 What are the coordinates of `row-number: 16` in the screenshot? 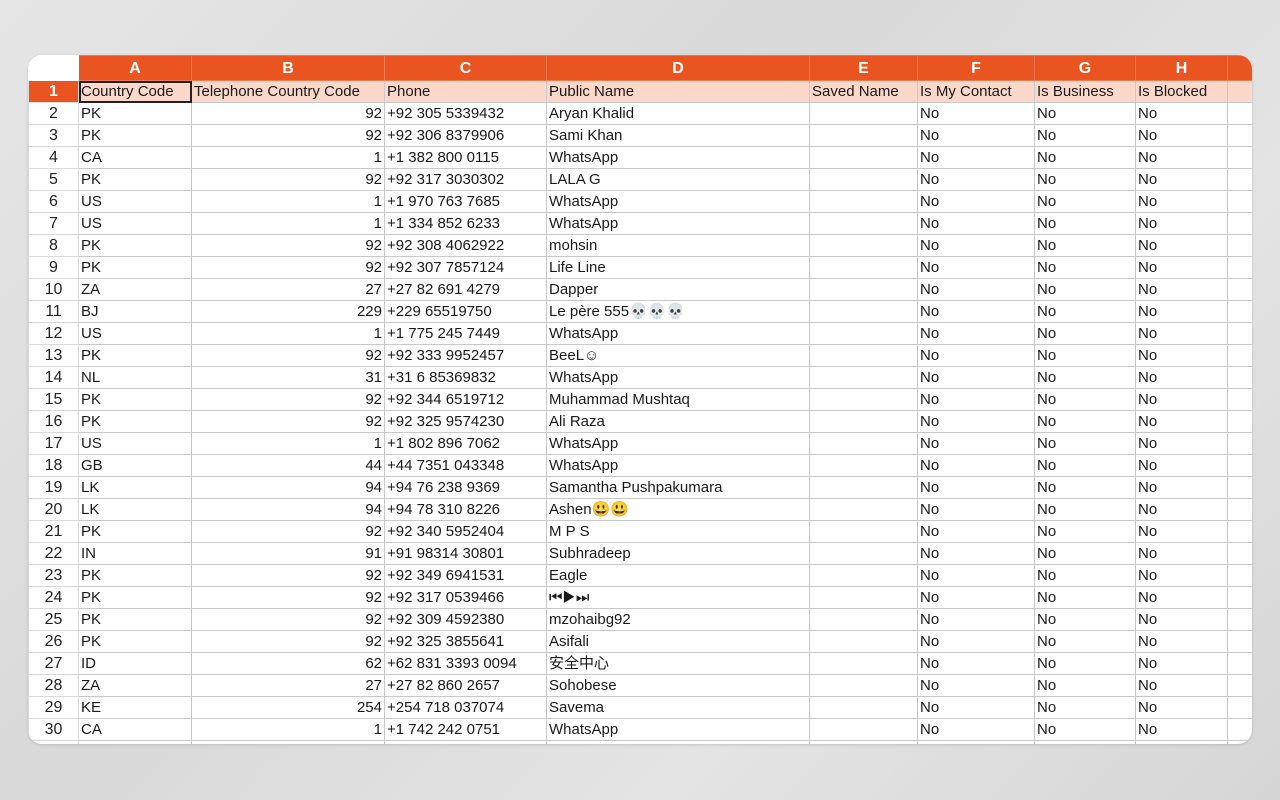 It's located at (53, 421).